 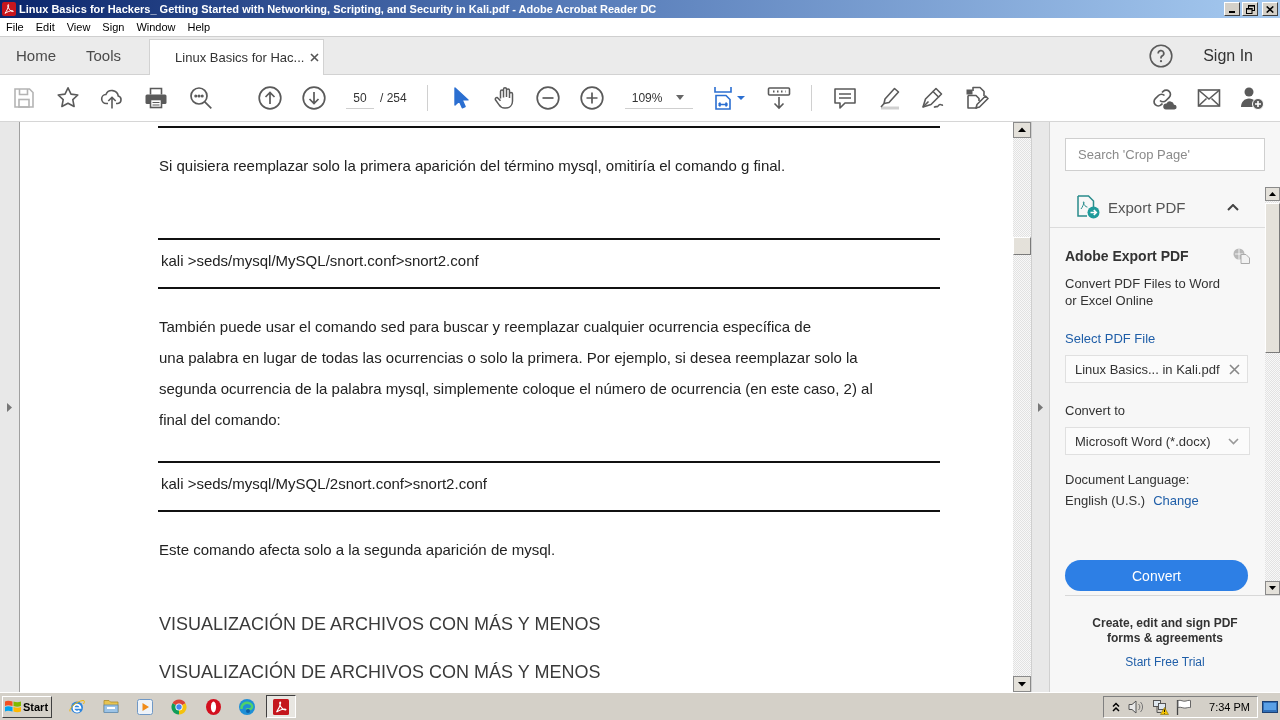 I want to click on menu-item: Edit, so click(x=45, y=27).